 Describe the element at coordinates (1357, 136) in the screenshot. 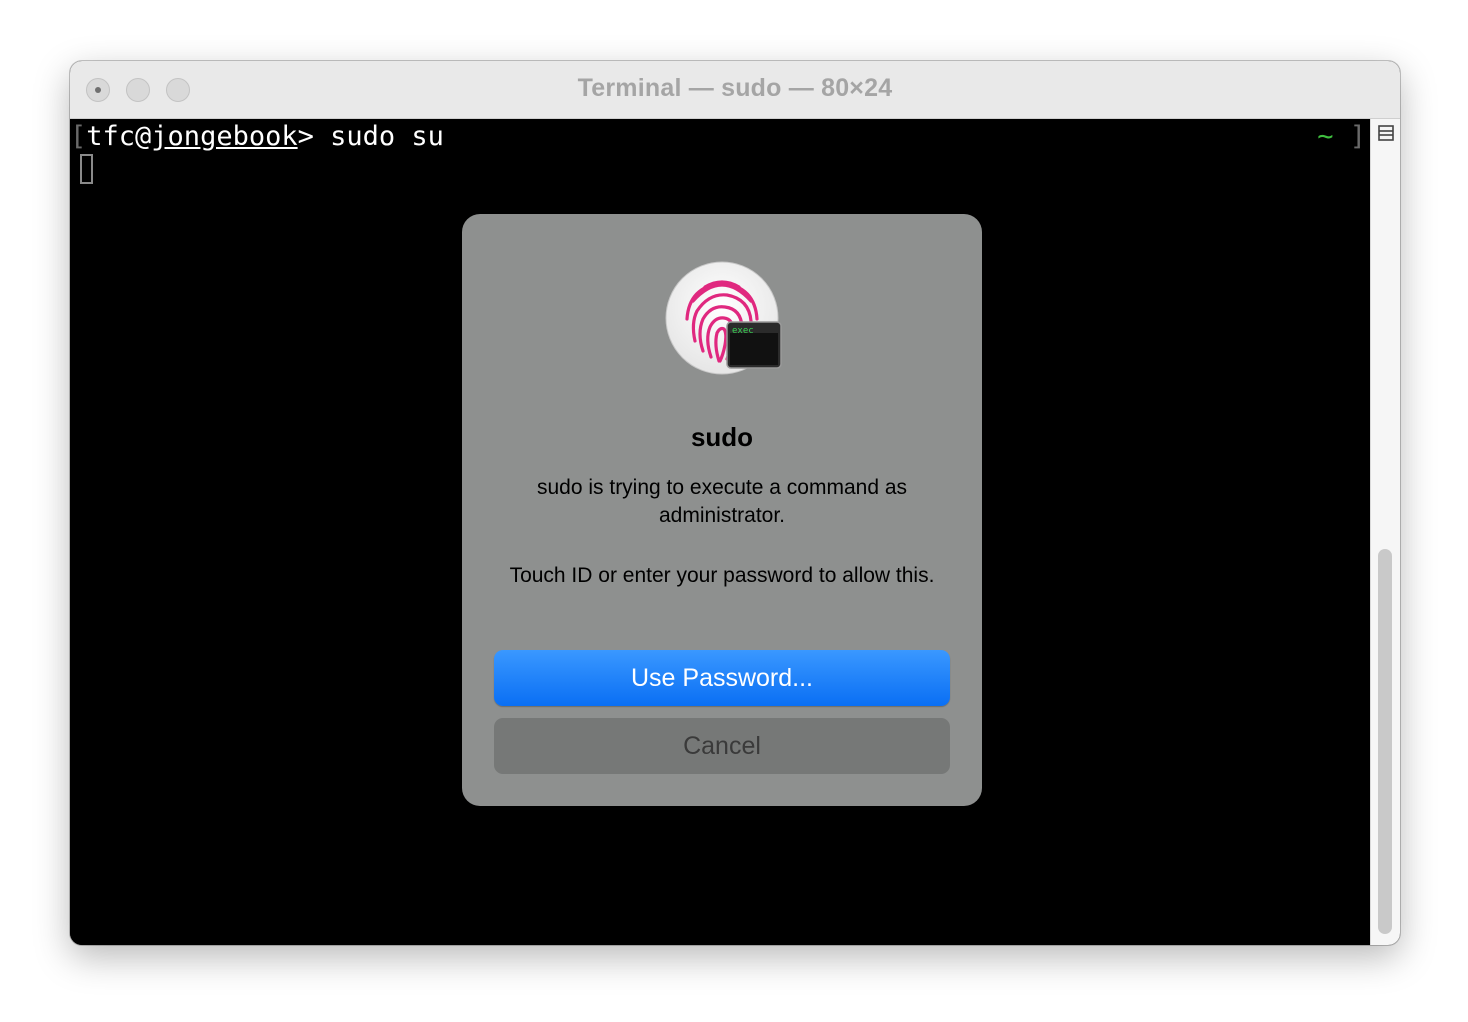

I see `prompt-bracket-close: ]` at that location.